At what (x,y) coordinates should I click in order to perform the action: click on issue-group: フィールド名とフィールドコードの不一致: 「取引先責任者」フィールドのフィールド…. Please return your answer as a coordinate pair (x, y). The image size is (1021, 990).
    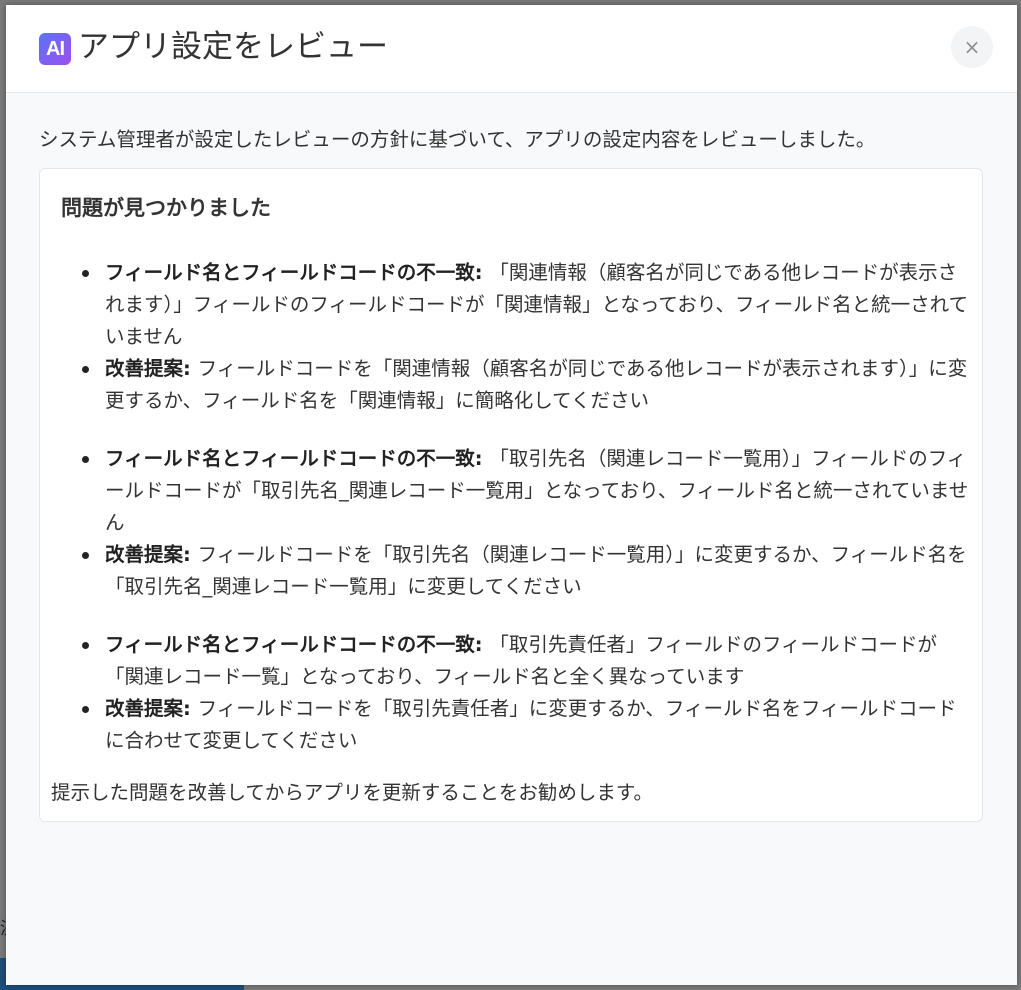
    Looking at the image, I should click on (516, 693).